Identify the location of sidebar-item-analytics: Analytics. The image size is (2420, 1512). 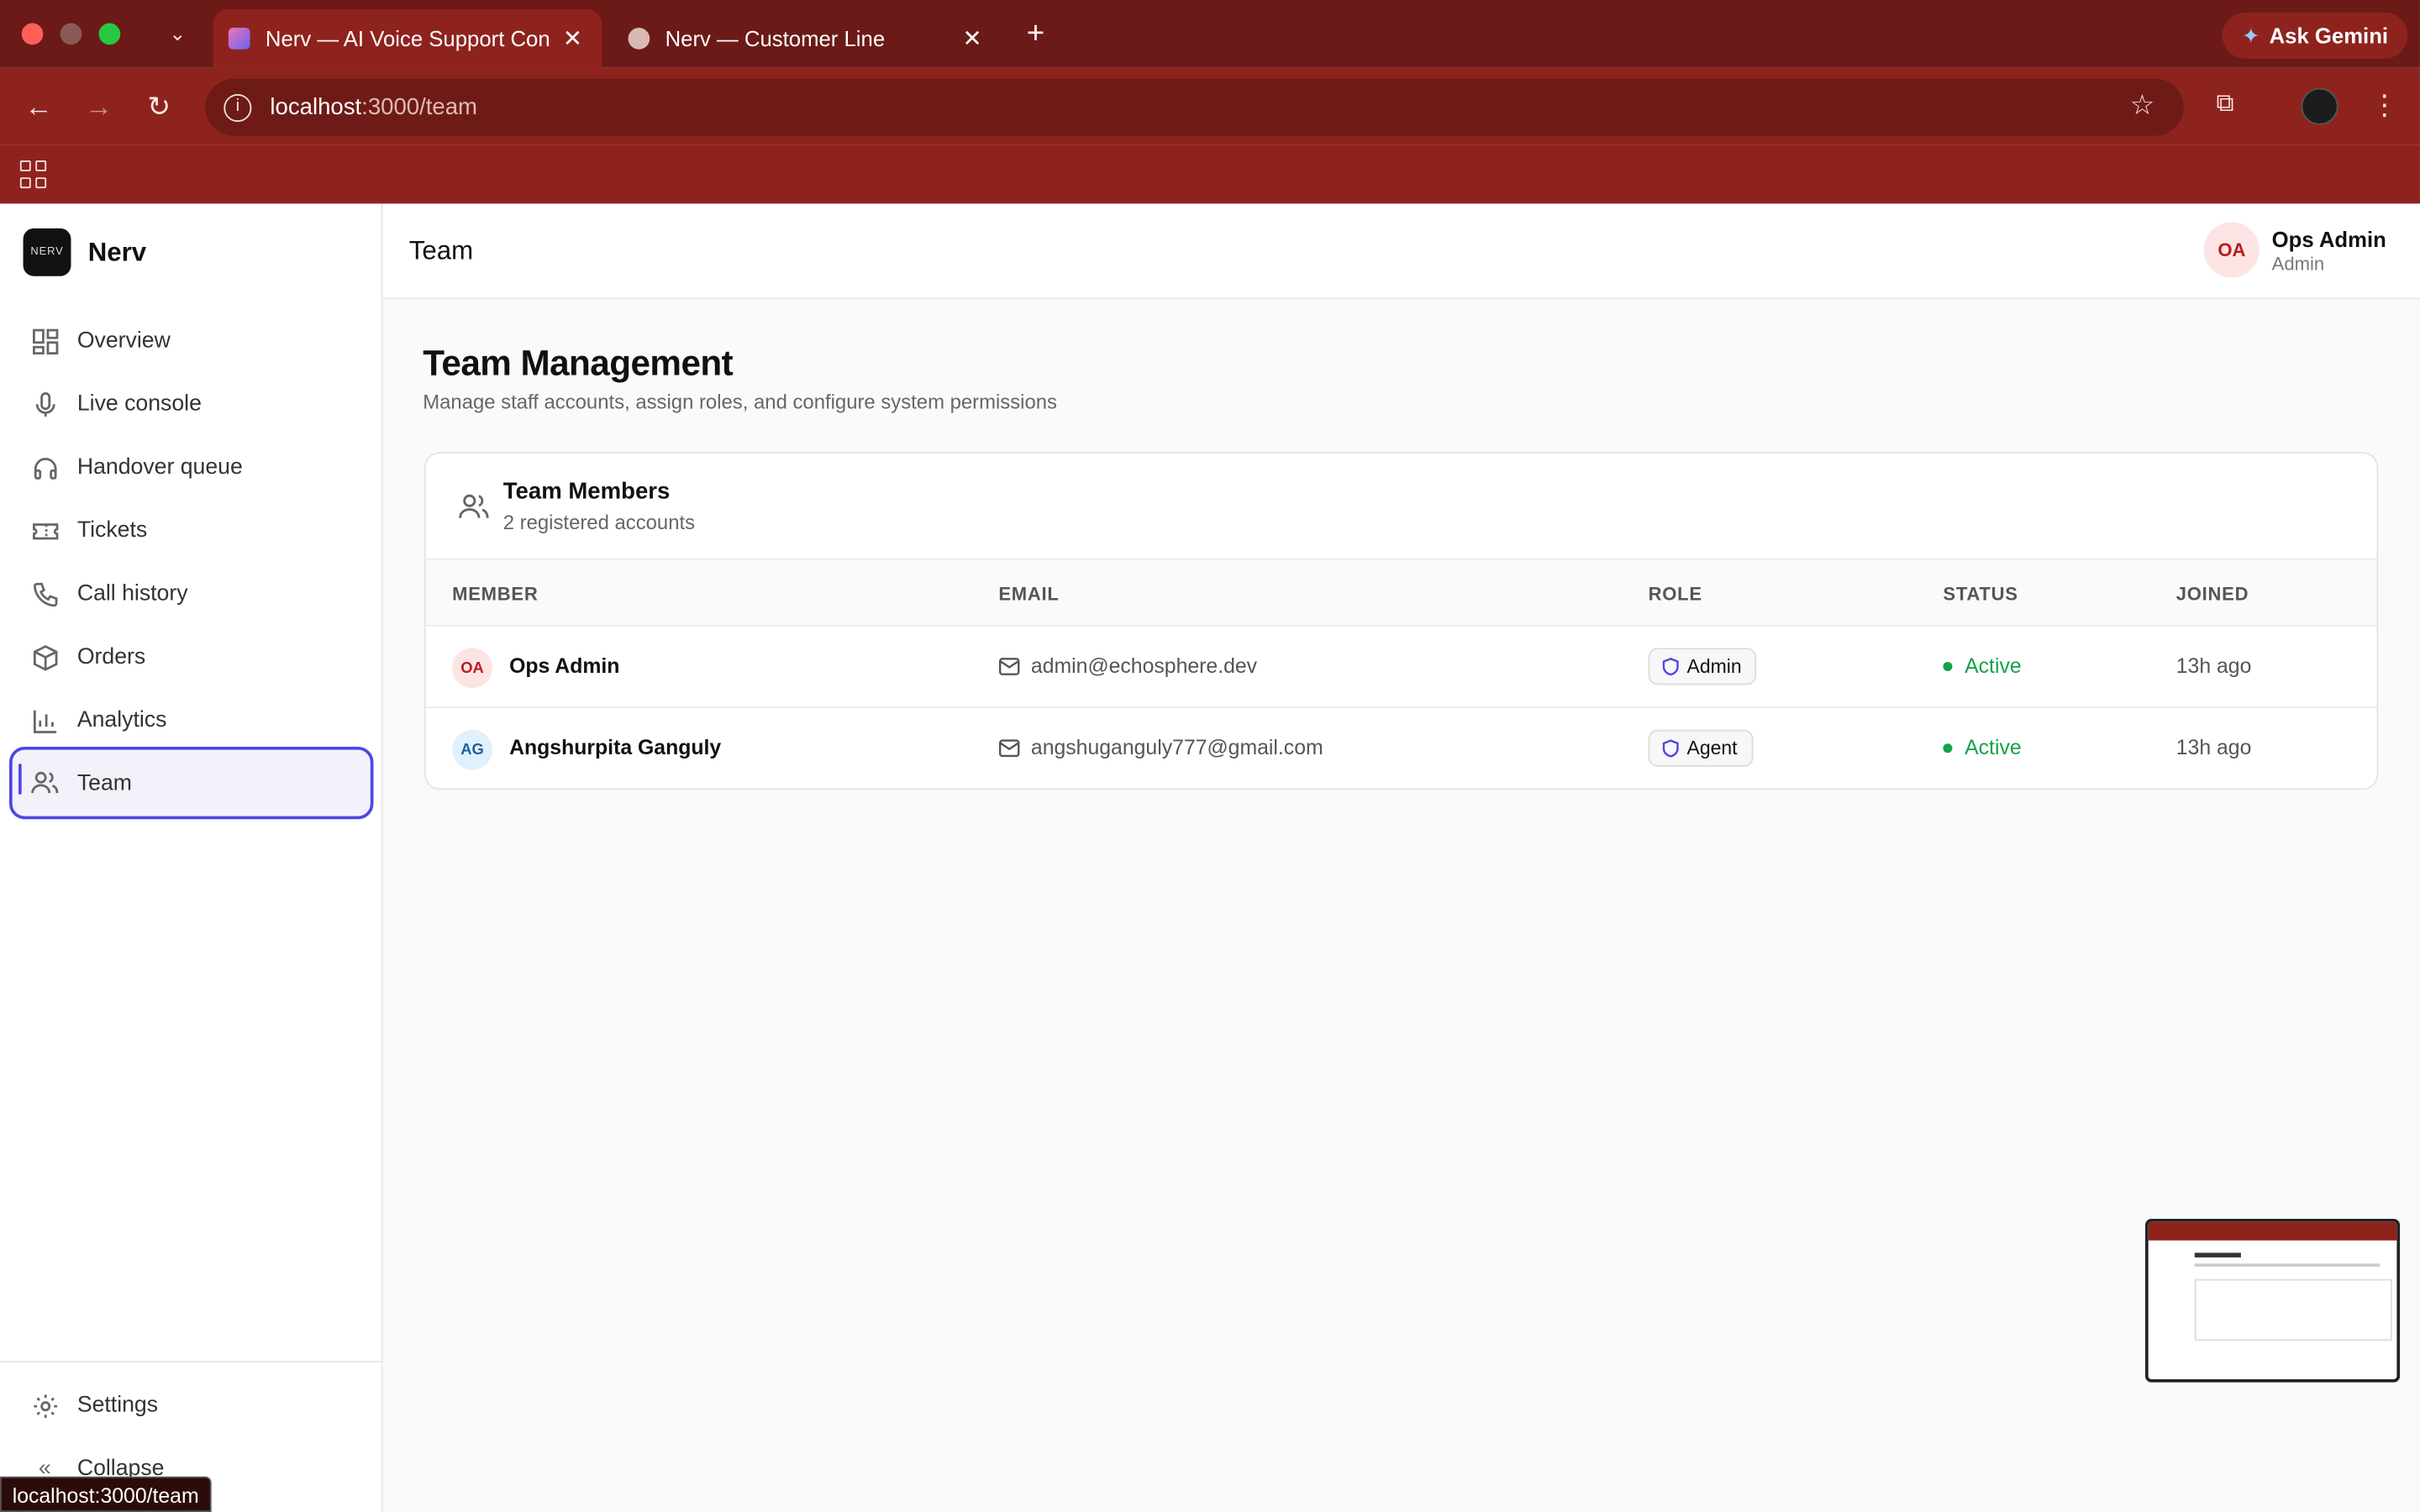
(191, 720).